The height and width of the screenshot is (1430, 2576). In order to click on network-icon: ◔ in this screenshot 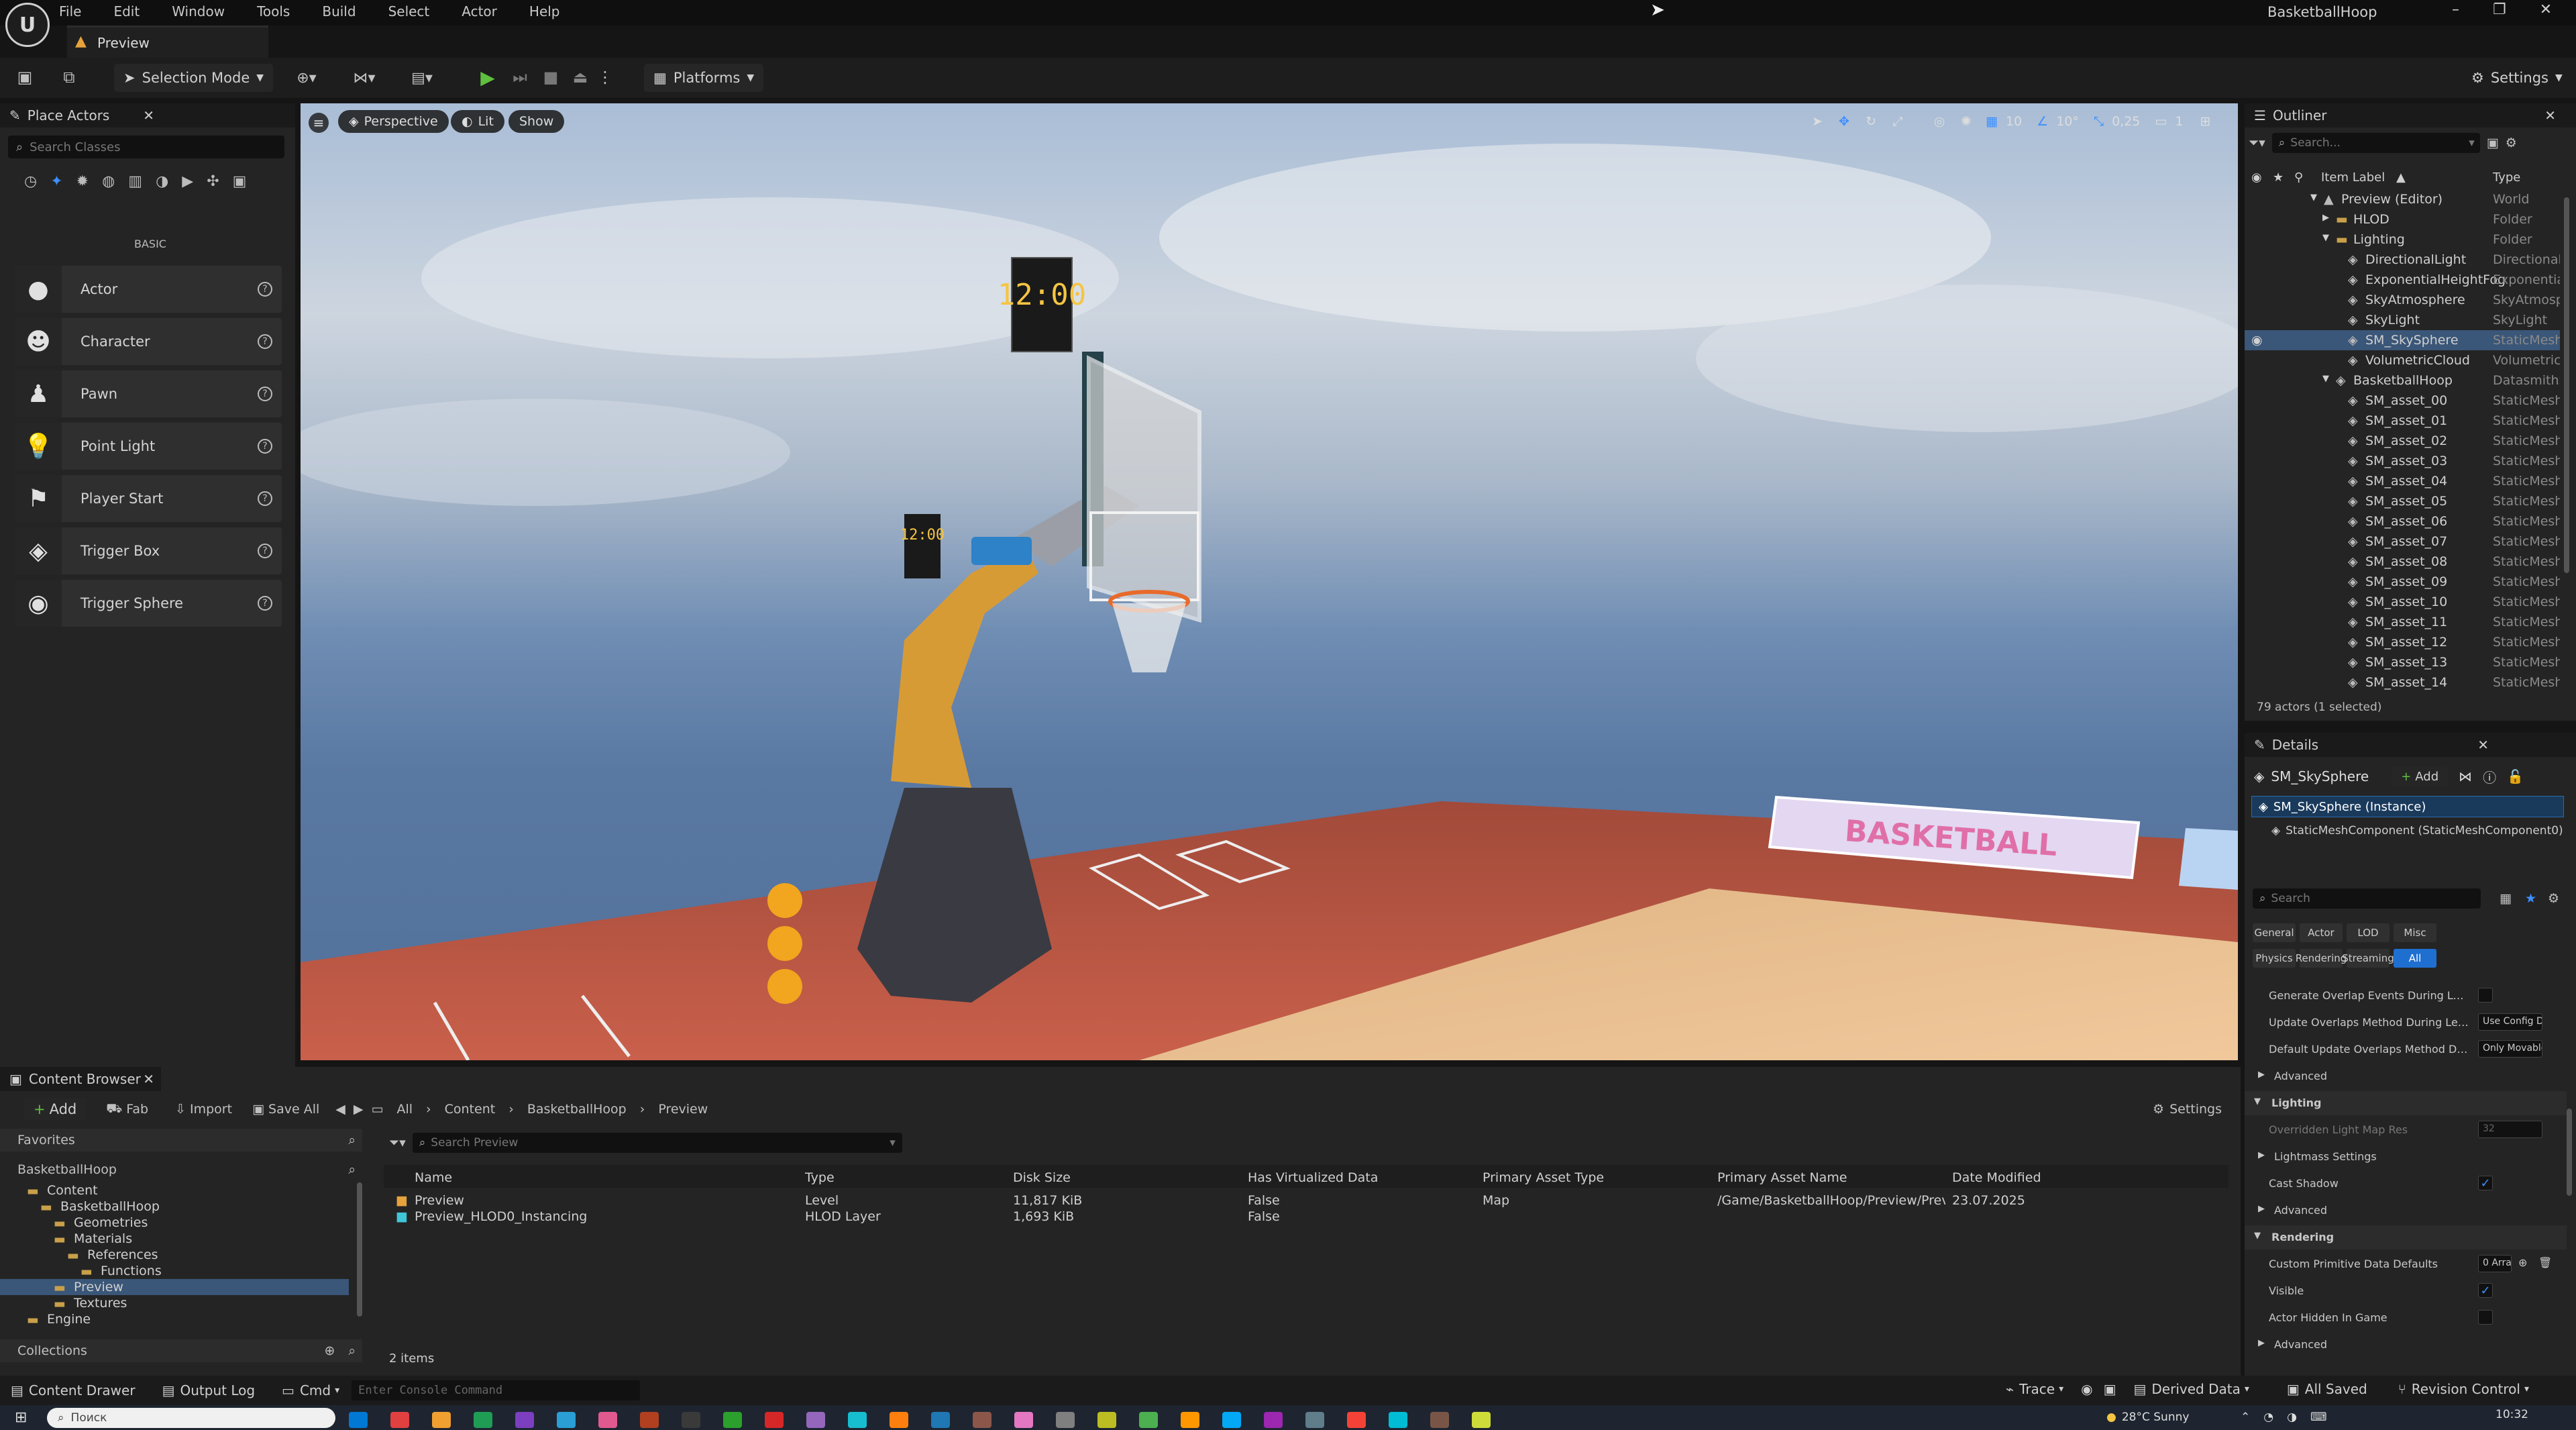, I will do `click(2268, 1417)`.